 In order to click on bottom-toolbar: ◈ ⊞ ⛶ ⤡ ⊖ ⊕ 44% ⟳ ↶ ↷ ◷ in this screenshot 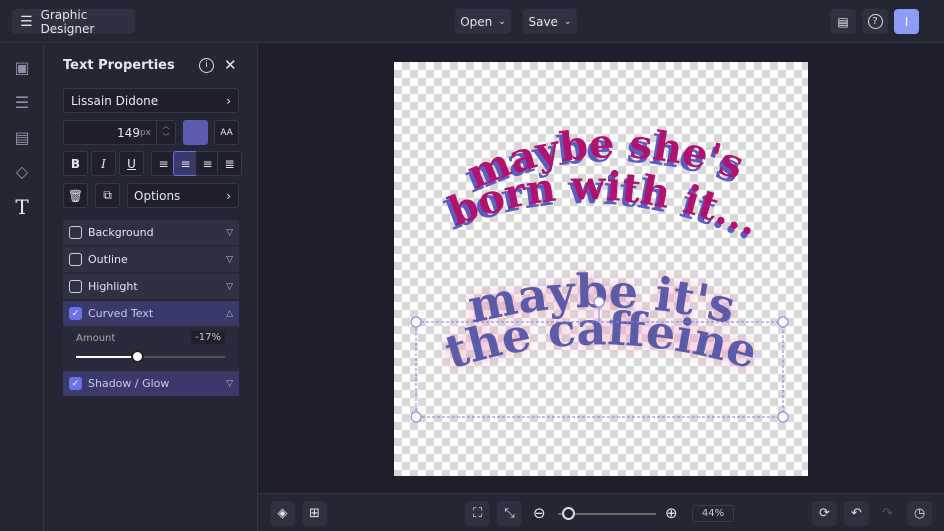, I will do `click(601, 512)`.